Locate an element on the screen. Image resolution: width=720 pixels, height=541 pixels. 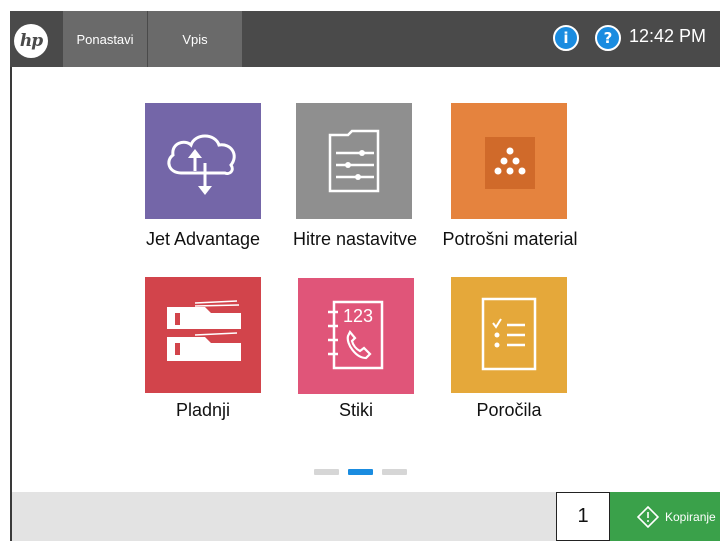
hp-logo-text: hp is located at coordinates (31, 41).